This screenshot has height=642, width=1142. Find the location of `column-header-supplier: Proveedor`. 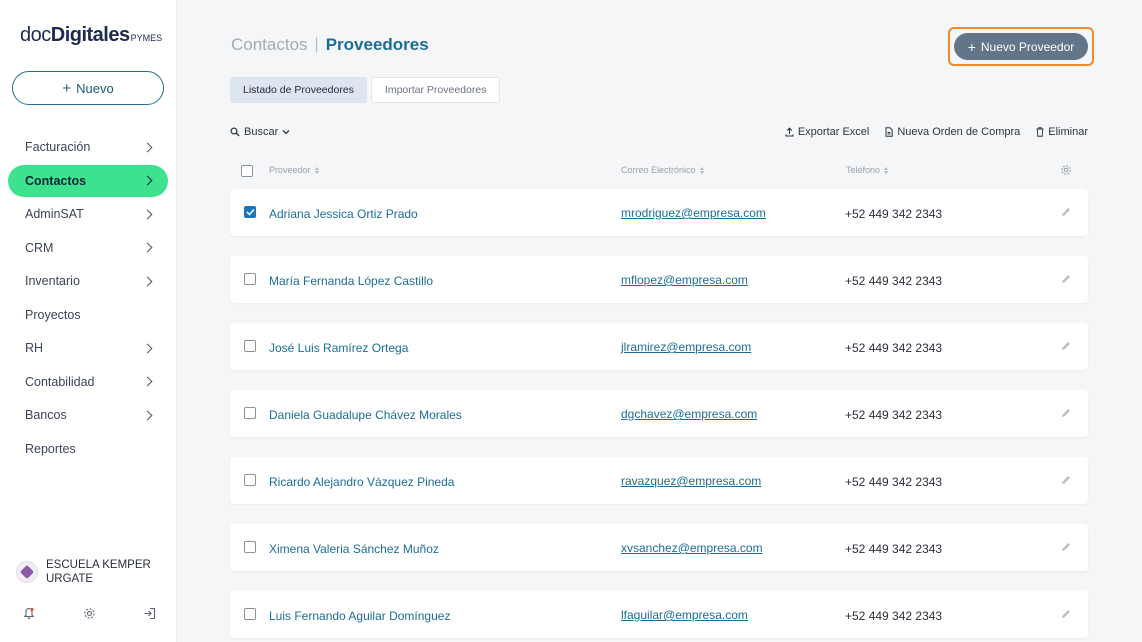

column-header-supplier: Proveedor is located at coordinates (294, 170).